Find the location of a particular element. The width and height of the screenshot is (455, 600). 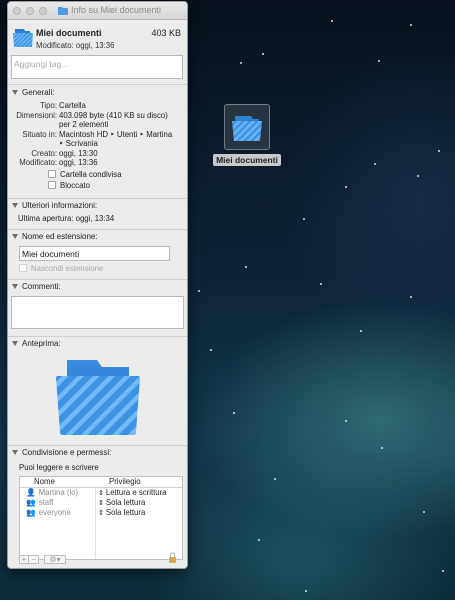

section-preview-title: Anteprima: is located at coordinates (41, 343).